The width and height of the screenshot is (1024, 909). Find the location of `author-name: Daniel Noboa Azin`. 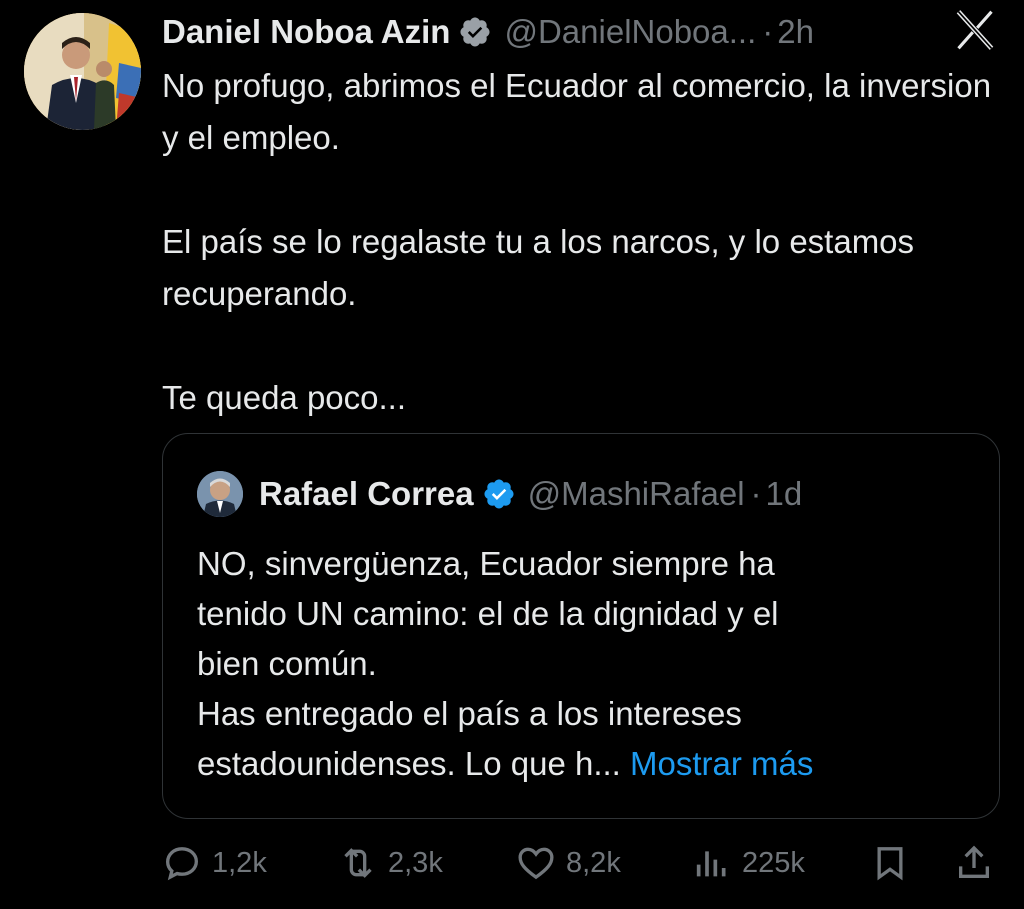

author-name: Daniel Noboa Azin is located at coordinates (306, 32).